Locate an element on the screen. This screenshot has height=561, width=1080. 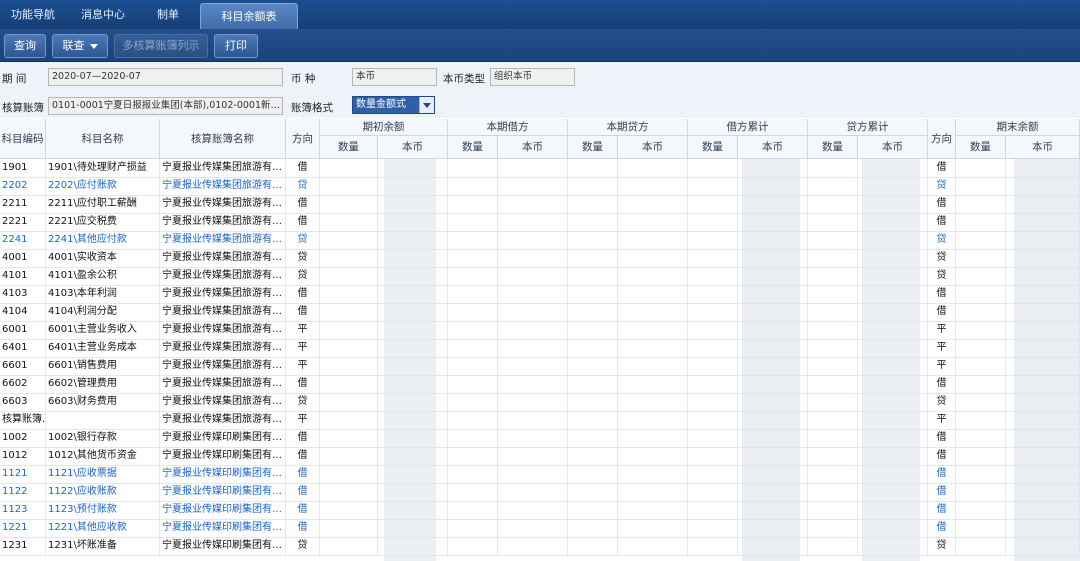
cell-code: 1121 is located at coordinates (23, 474).